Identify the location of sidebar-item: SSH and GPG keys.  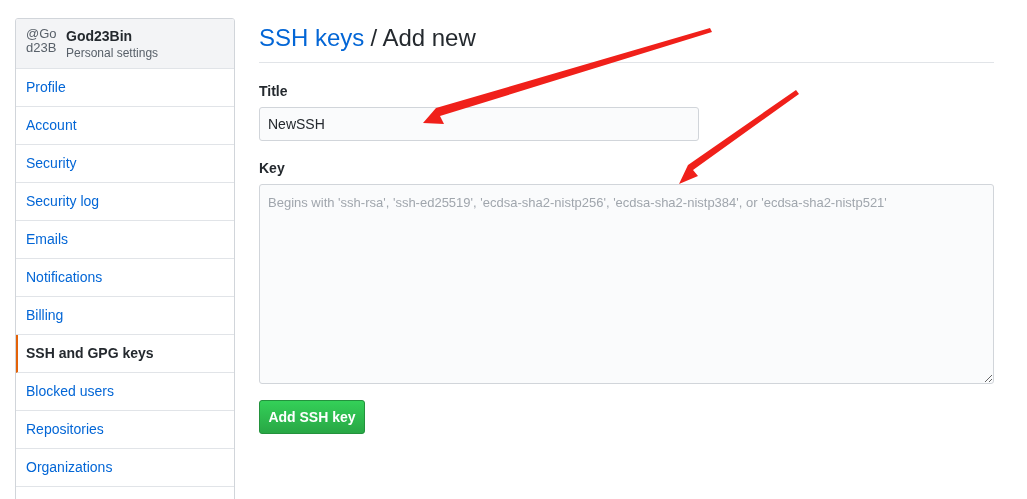
(125, 354).